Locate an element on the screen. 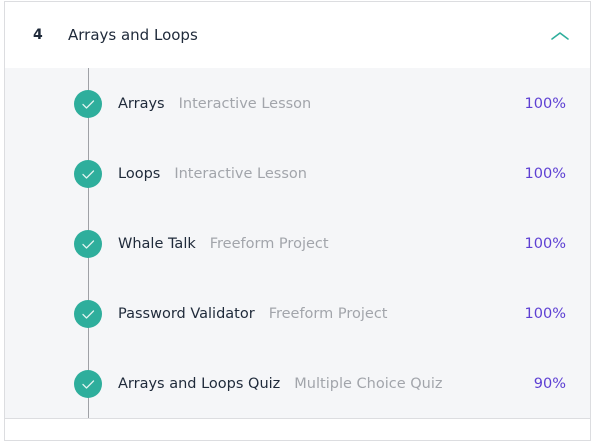  item-score: 90% is located at coordinates (549, 384).